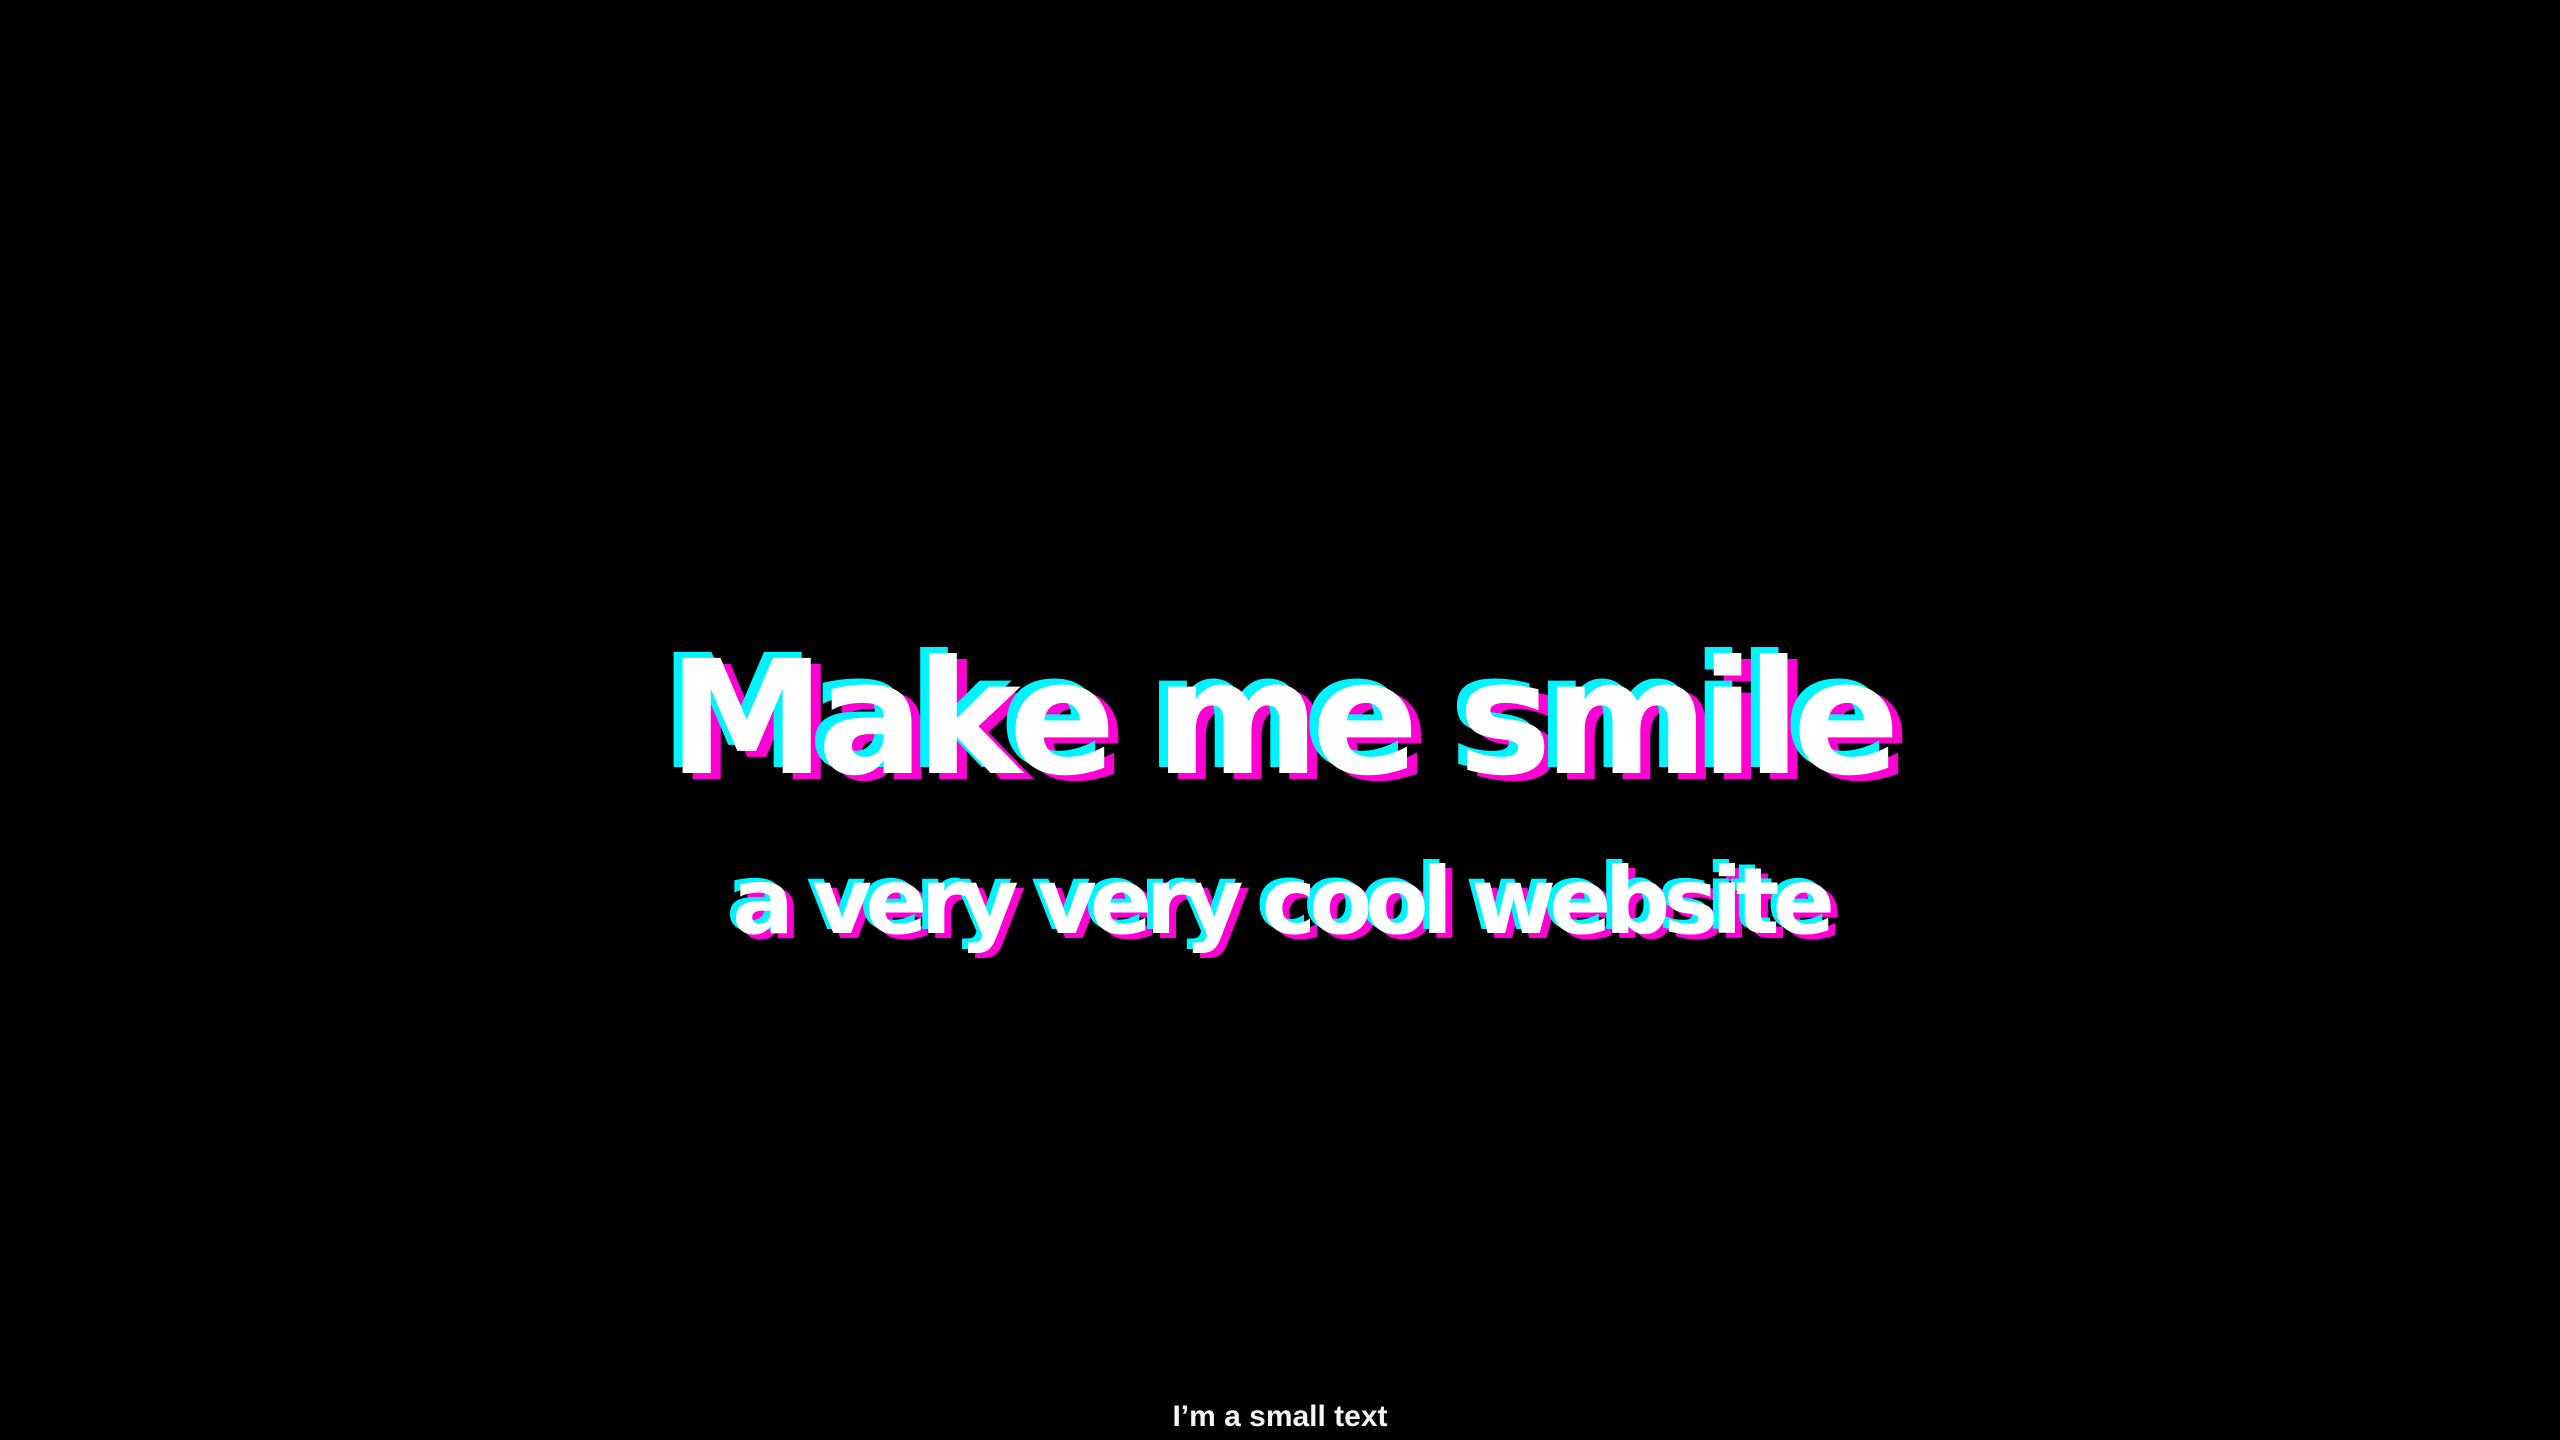 The image size is (2560, 1440). I want to click on small-footer-text: I’m a small text, so click(1280, 1416).